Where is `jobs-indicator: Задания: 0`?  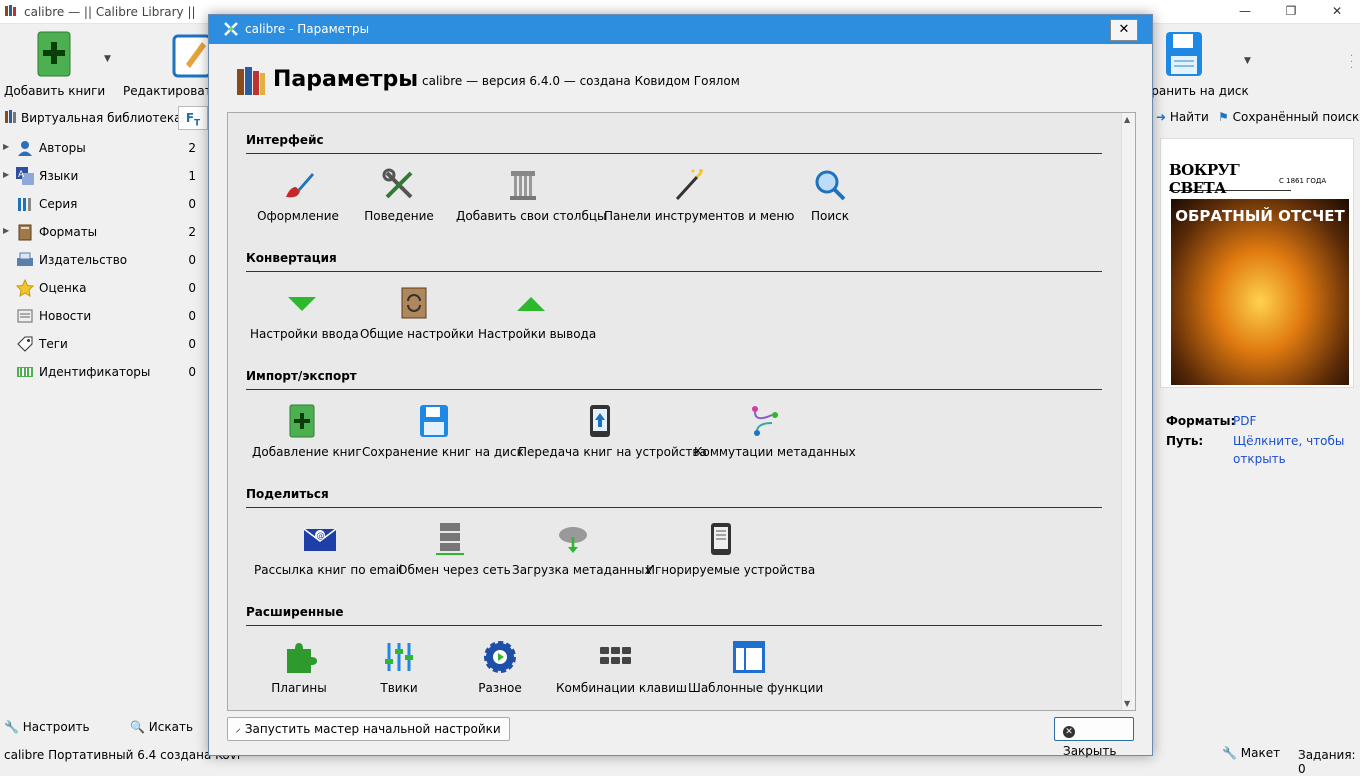 jobs-indicator: Задания: 0 is located at coordinates (1329, 762).